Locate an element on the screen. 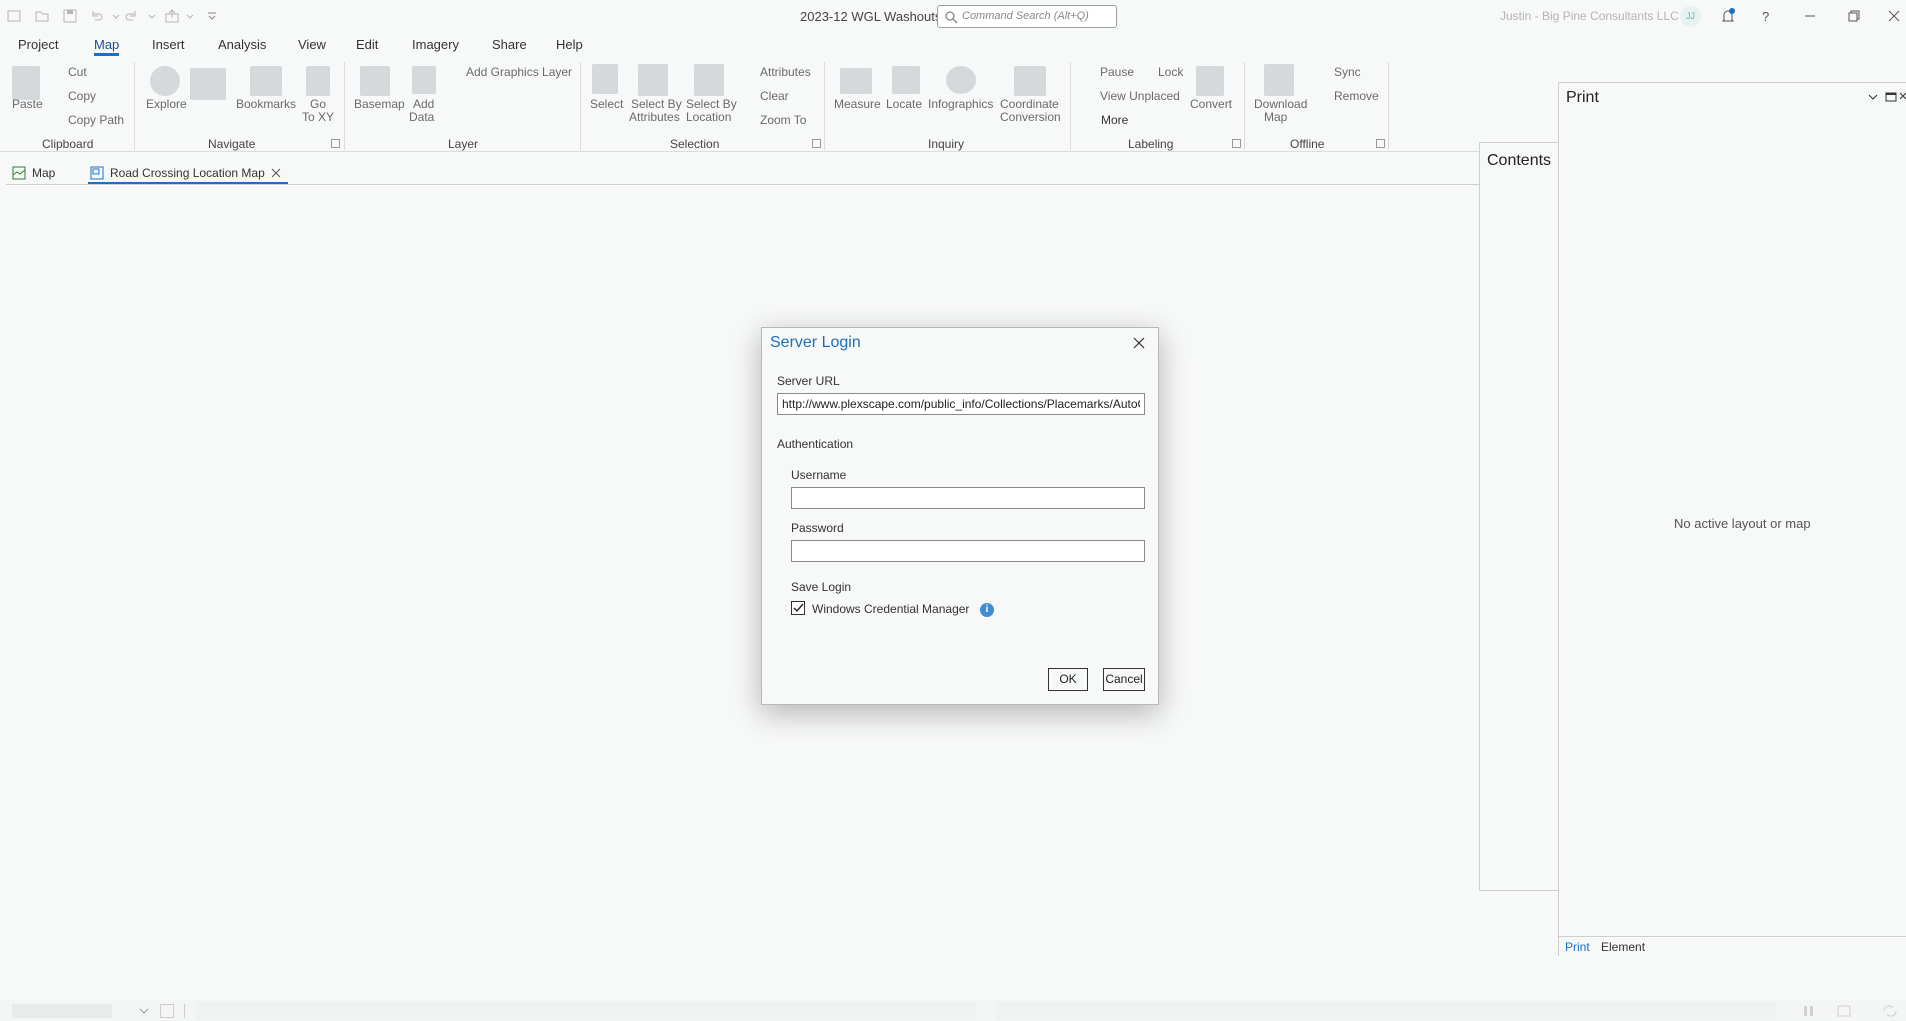  pane-close-icon is located at coordinates (1902, 97).